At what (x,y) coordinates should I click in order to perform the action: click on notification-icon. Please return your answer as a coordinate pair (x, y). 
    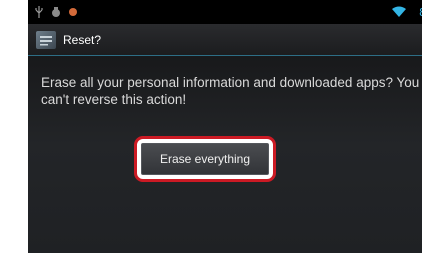
    Looking at the image, I should click on (73, 12).